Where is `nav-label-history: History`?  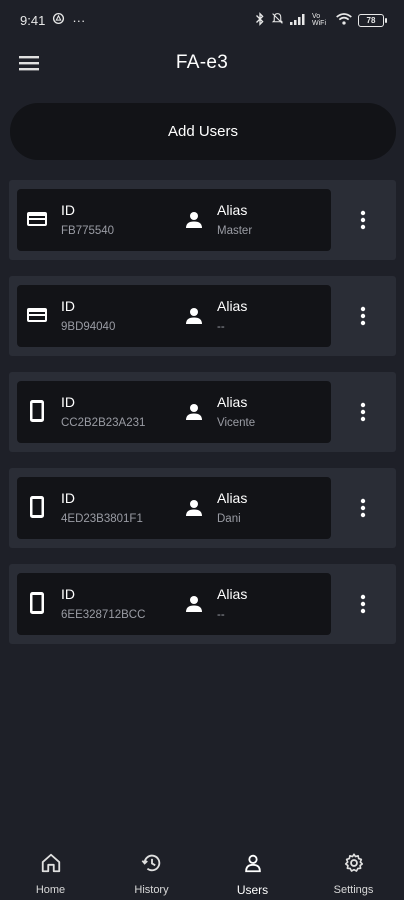
nav-label-history: History is located at coordinates (151, 890).